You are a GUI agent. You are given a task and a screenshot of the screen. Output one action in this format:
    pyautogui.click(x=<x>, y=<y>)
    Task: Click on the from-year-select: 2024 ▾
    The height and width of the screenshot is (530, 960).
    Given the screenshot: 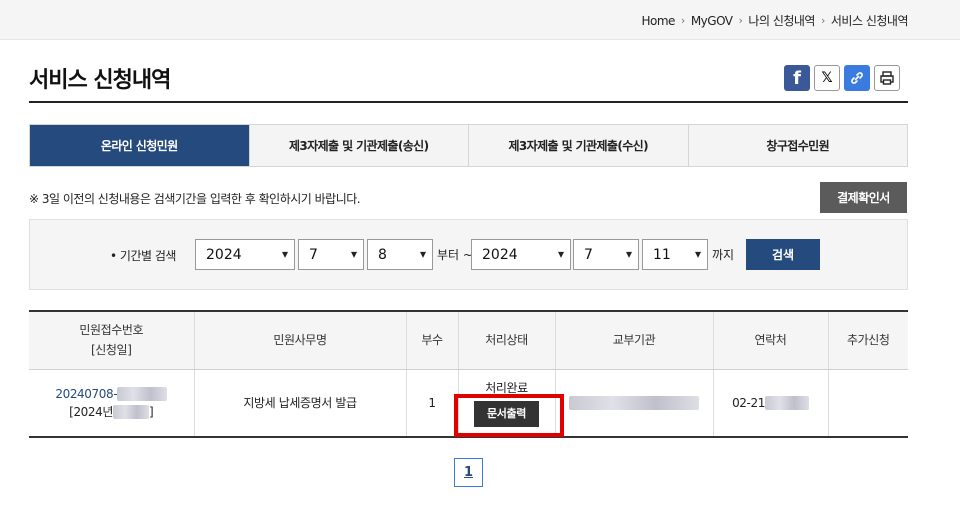 What is the action you would take?
    pyautogui.click(x=245, y=254)
    